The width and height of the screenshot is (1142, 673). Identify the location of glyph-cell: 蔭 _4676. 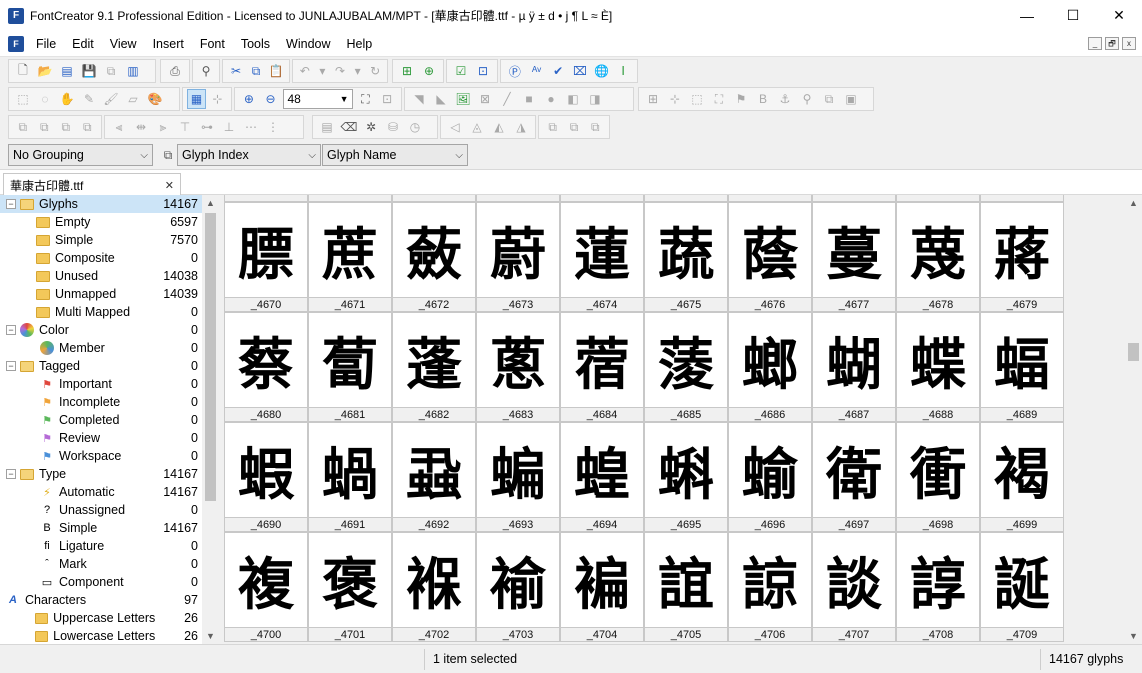
(770, 257).